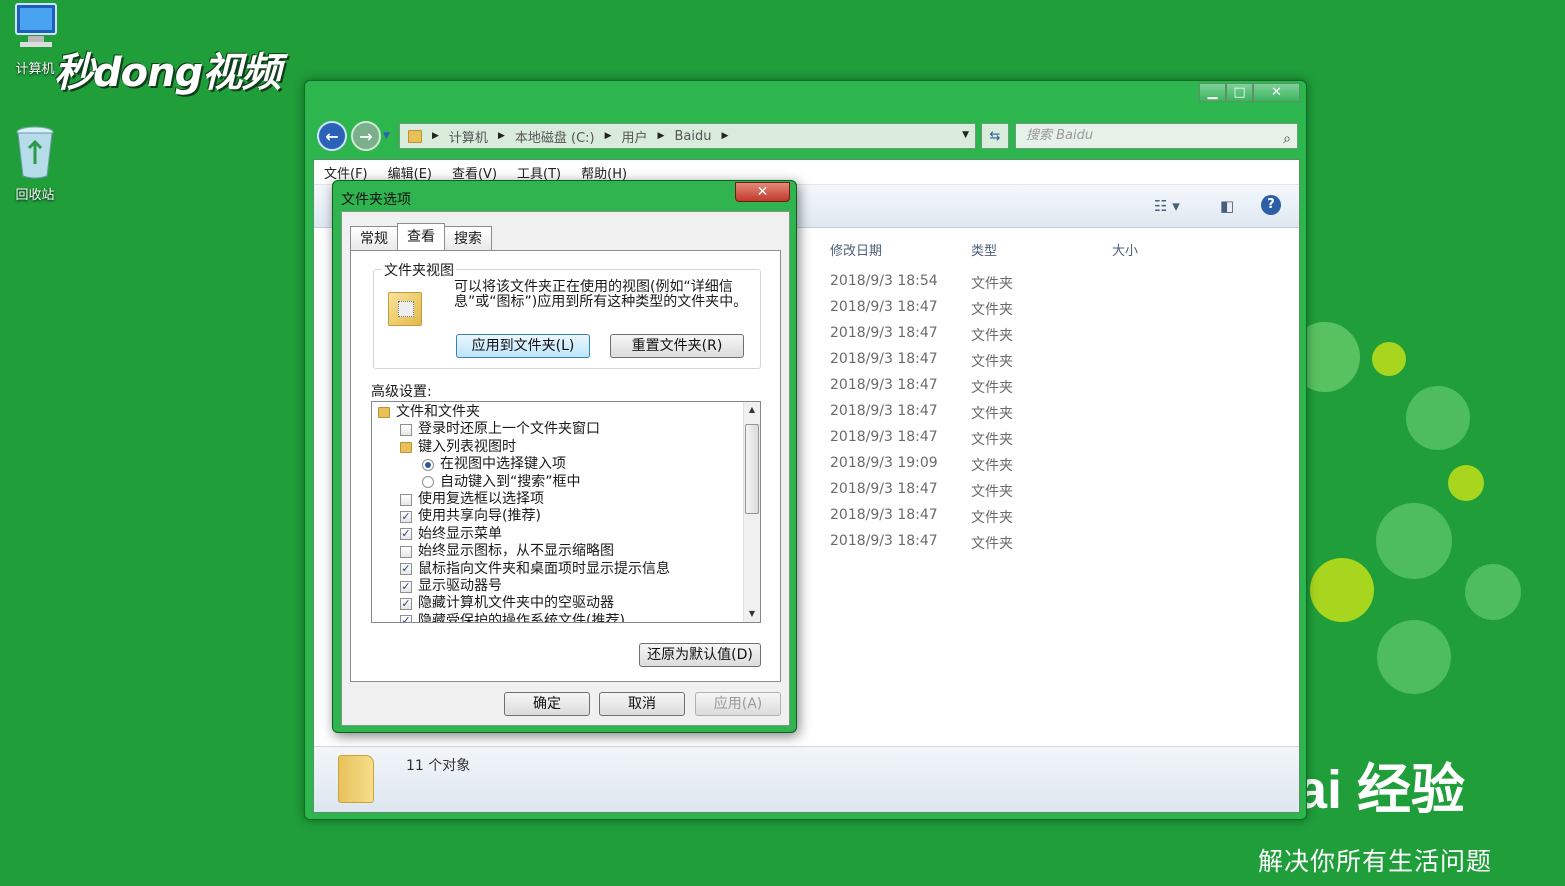 The height and width of the screenshot is (886, 1565). I want to click on tab-view: 查看, so click(421, 236).